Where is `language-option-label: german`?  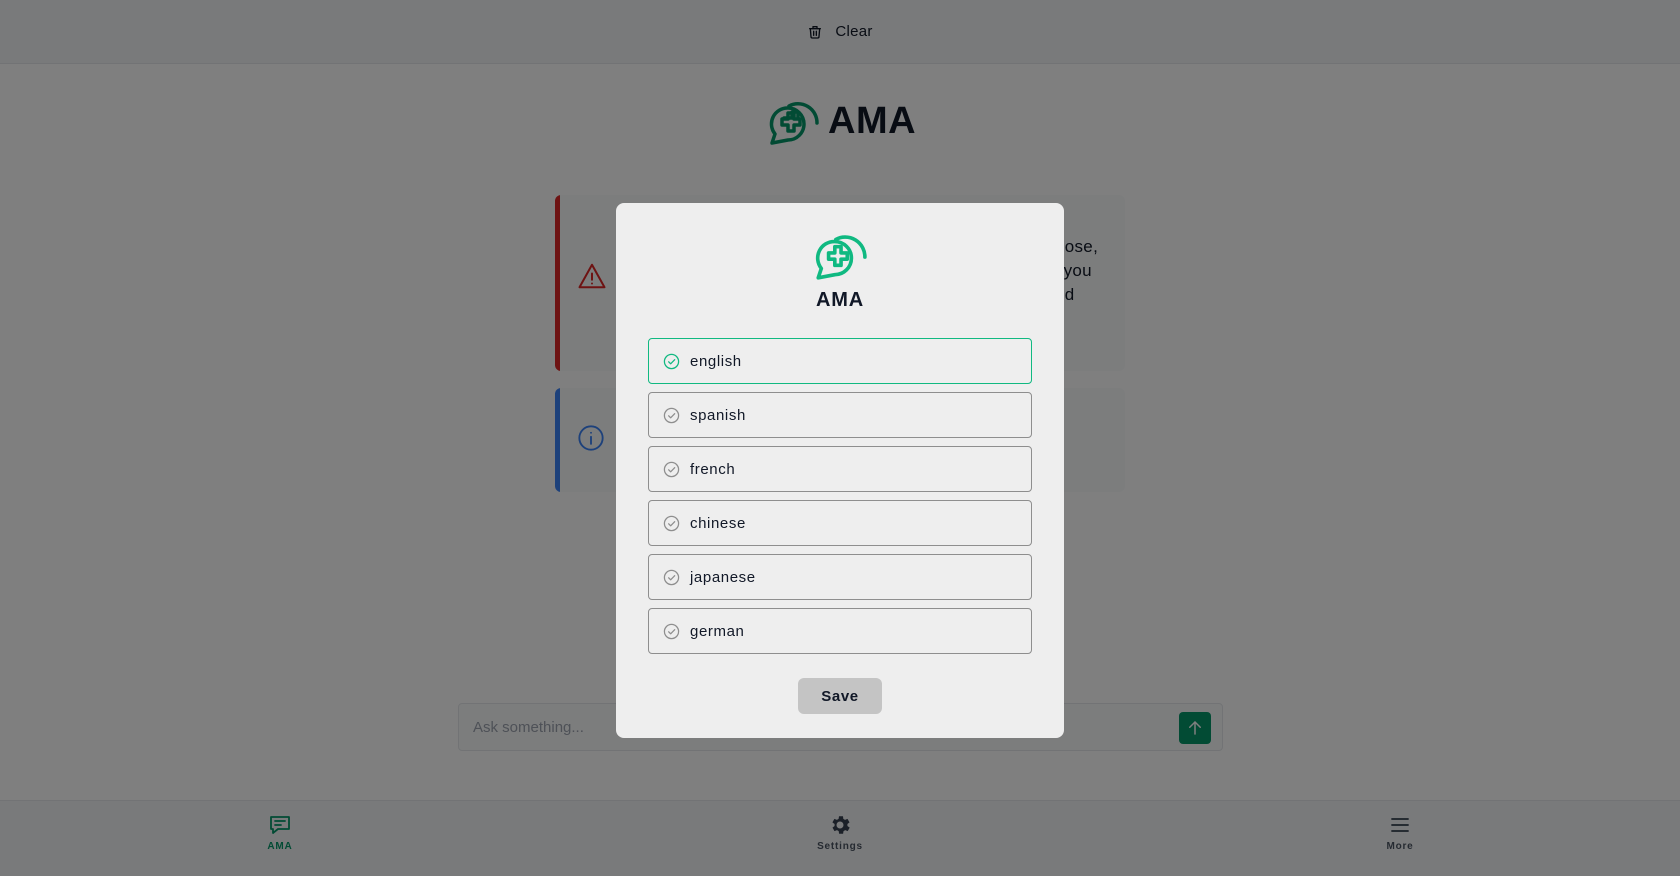 language-option-label: german is located at coordinates (717, 631).